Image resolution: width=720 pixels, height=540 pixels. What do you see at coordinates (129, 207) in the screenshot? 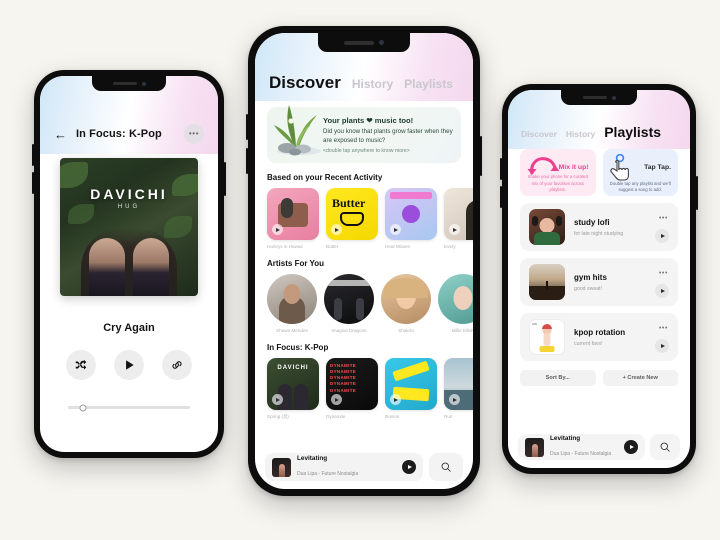
I see `album-subtitle: HUG` at bounding box center [129, 207].